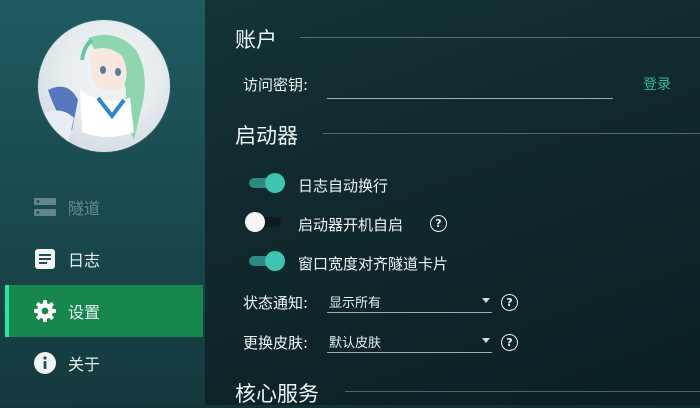 The width and height of the screenshot is (700, 408). I want to click on skin-label: 更换皮肤:, so click(276, 343).